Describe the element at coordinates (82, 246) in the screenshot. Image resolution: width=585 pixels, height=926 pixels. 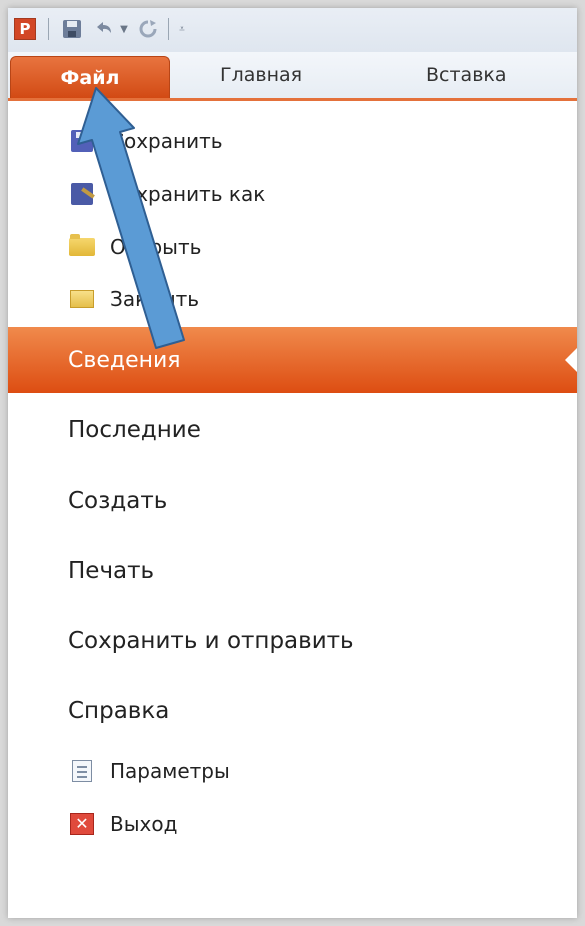
I see `open-folder-icon` at that location.